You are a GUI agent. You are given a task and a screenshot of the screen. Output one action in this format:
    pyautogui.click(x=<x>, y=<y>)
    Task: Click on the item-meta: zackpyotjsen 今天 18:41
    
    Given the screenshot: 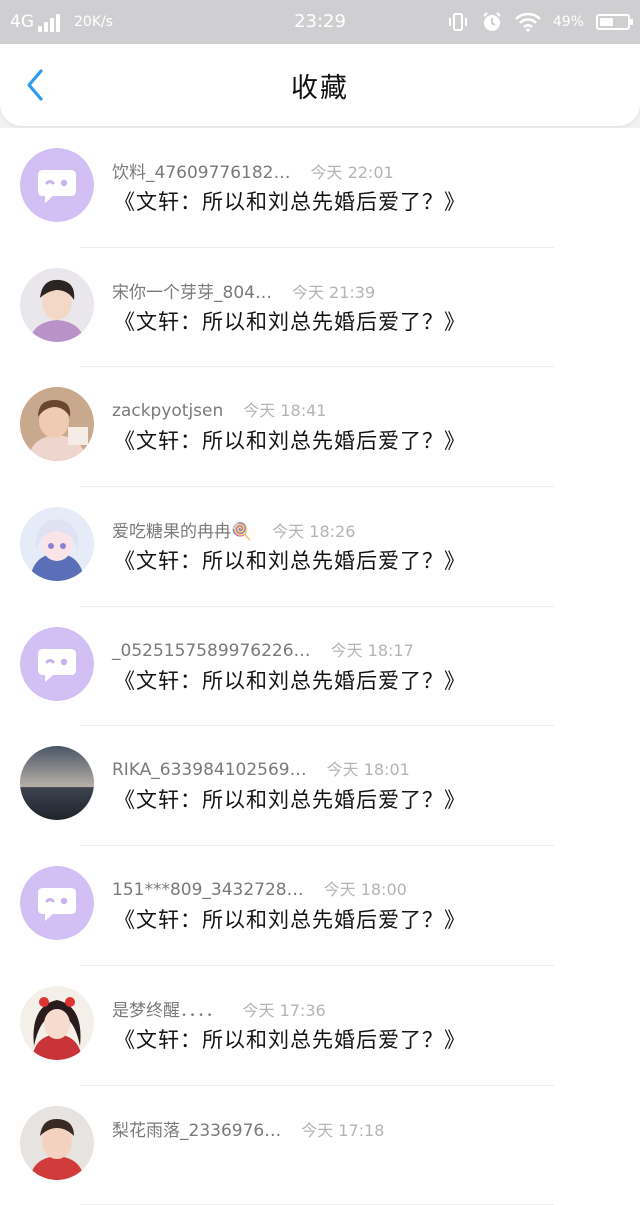 What is the action you would take?
    pyautogui.click(x=219, y=409)
    